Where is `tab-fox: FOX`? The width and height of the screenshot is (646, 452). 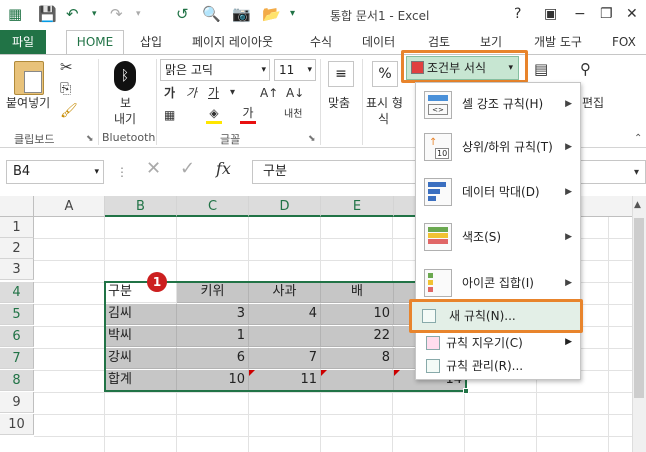 tab-fox: FOX is located at coordinates (624, 42).